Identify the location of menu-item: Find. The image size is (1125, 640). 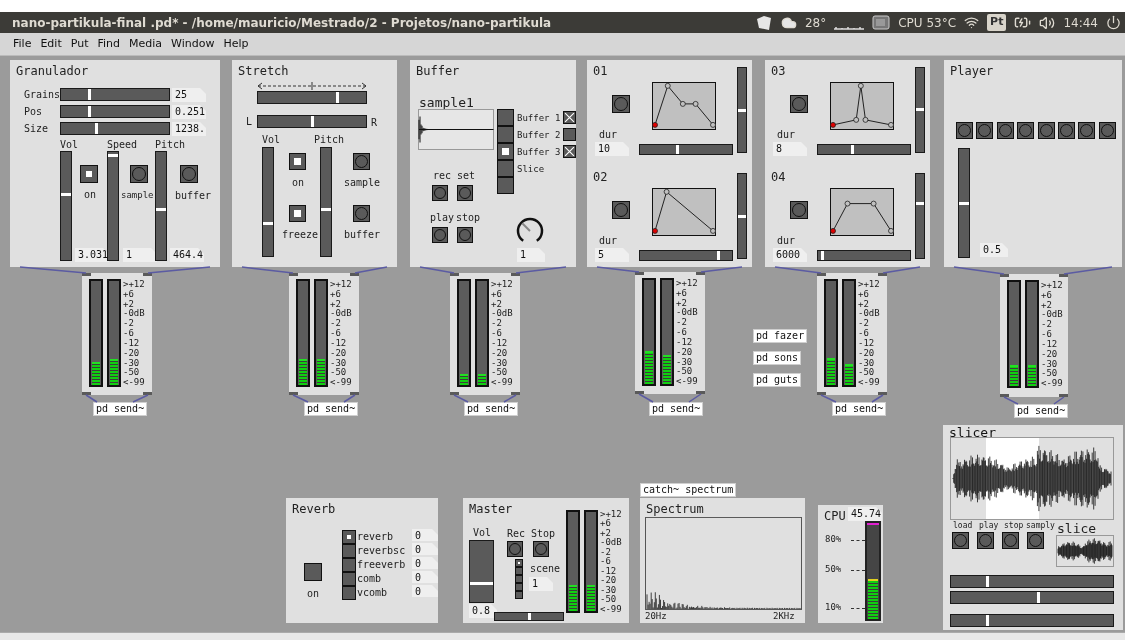
(108, 44).